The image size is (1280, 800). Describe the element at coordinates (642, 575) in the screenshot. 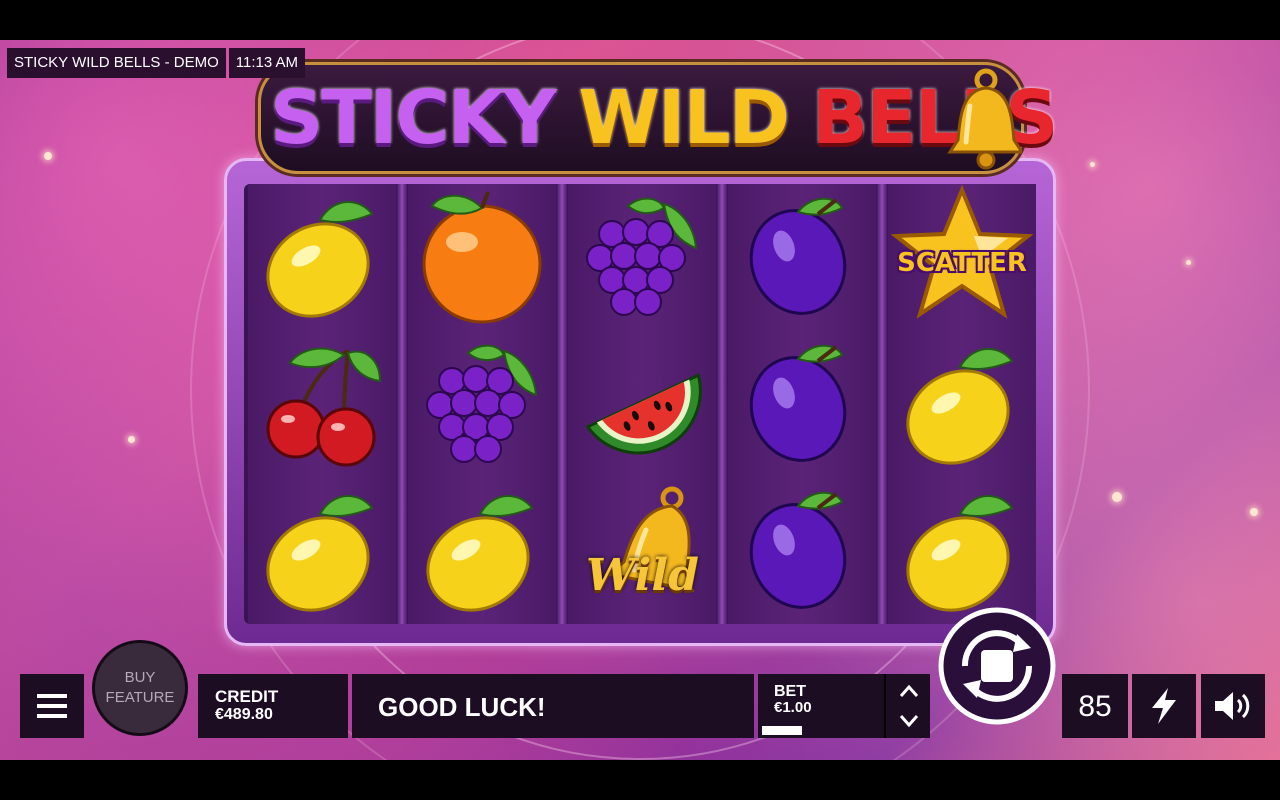

I see `wild-label: Wild` at that location.